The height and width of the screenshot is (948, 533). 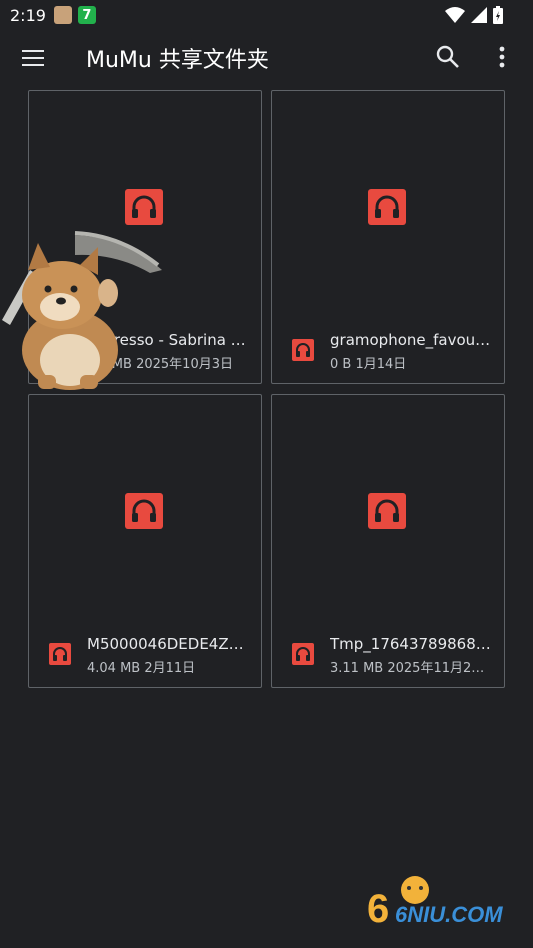 What do you see at coordinates (266, 15) in the screenshot?
I see `status-bar: 2:19 7` at bounding box center [266, 15].